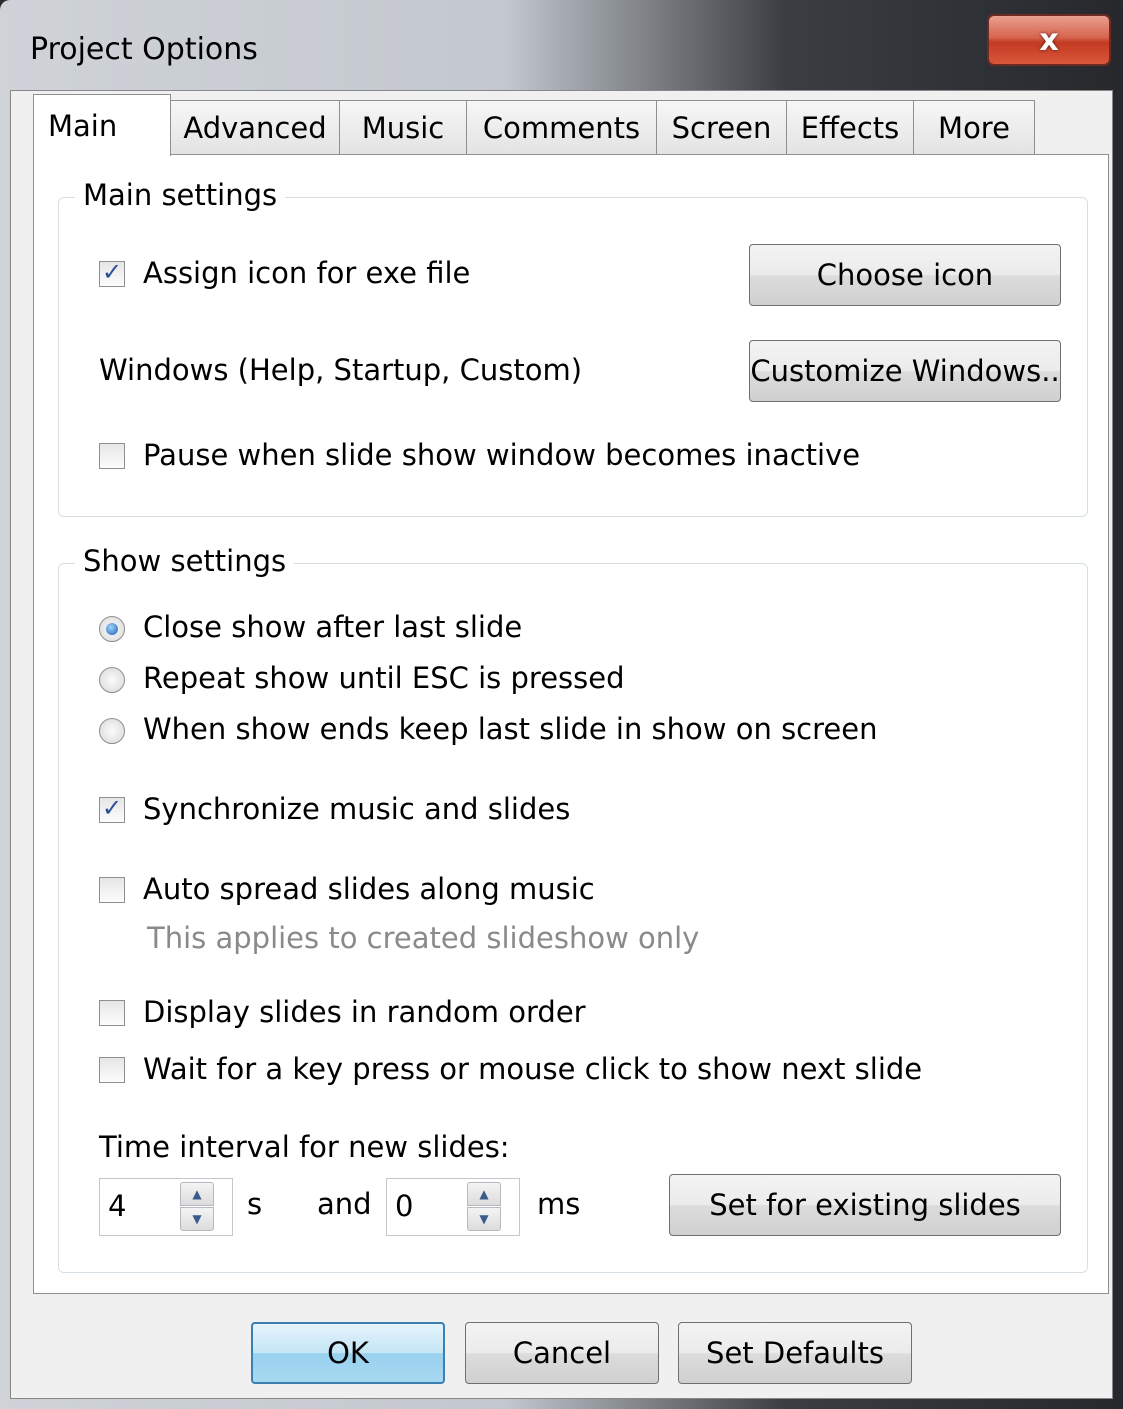 The image size is (1123, 1409). What do you see at coordinates (112, 1070) in the screenshot?
I see `wait-key-checkbox` at bounding box center [112, 1070].